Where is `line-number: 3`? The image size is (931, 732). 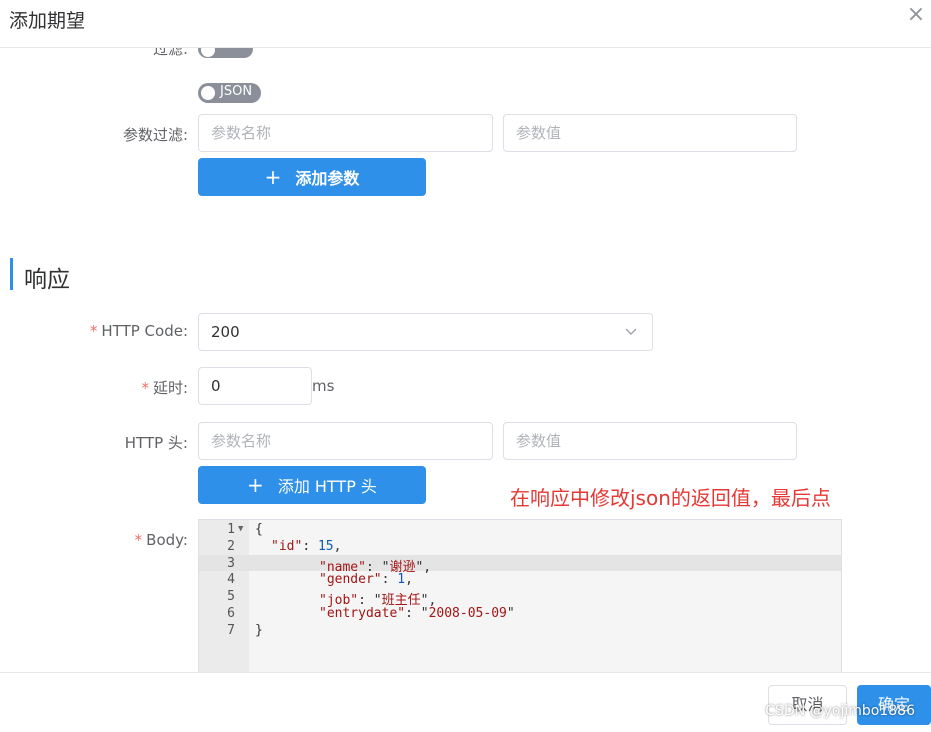 line-number: 3 is located at coordinates (231, 563).